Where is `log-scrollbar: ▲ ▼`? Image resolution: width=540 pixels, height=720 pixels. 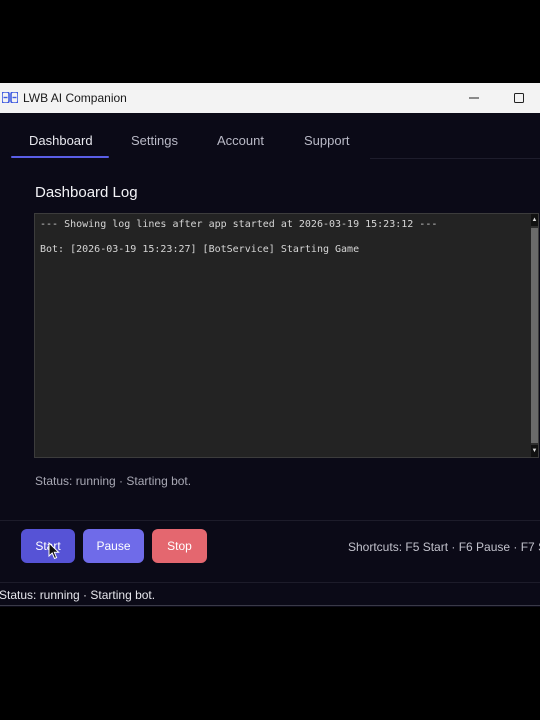 log-scrollbar: ▲ ▼ is located at coordinates (534, 335).